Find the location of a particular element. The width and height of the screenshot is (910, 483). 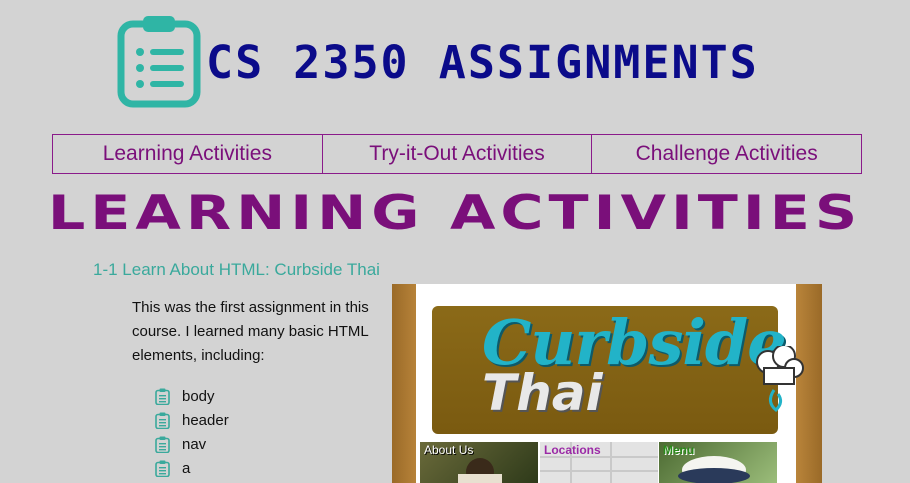

nav-challenge-activities: Challenge Activities is located at coordinates (727, 154).